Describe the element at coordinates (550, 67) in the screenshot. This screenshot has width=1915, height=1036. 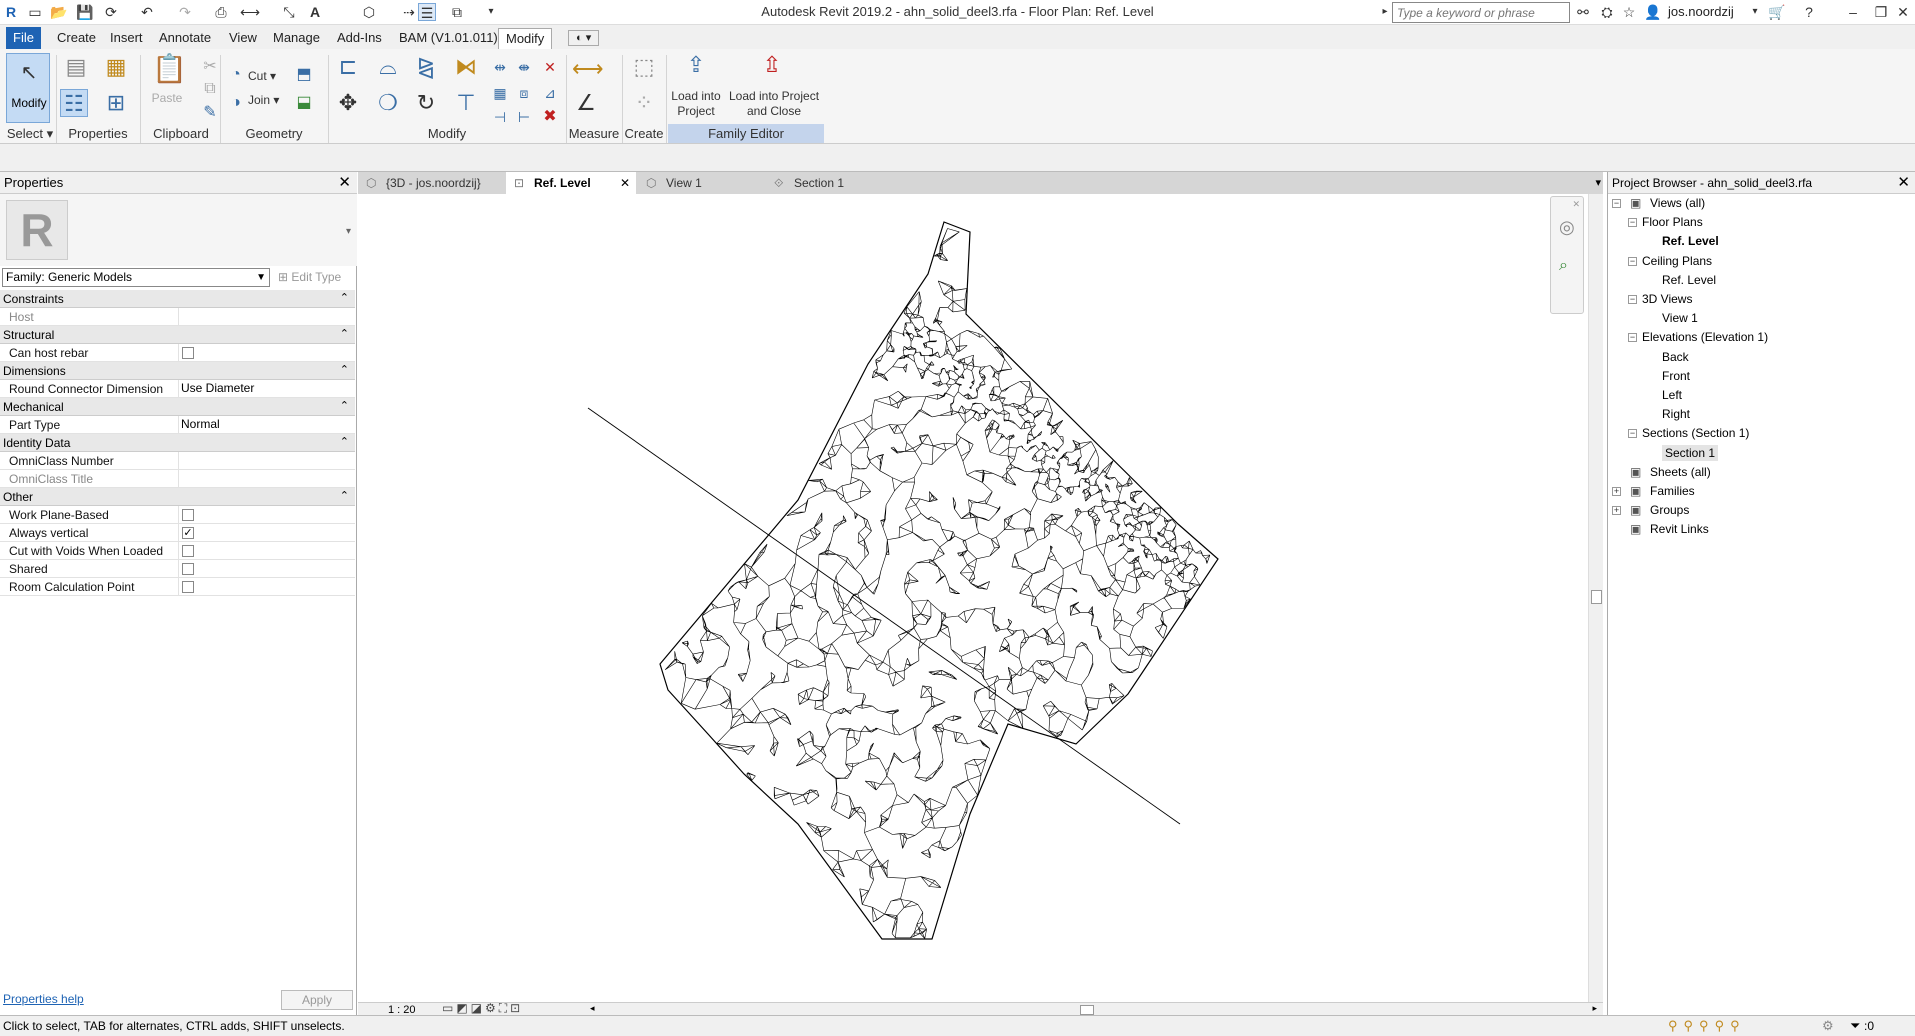
I see `unpin-icon: ✕` at that location.